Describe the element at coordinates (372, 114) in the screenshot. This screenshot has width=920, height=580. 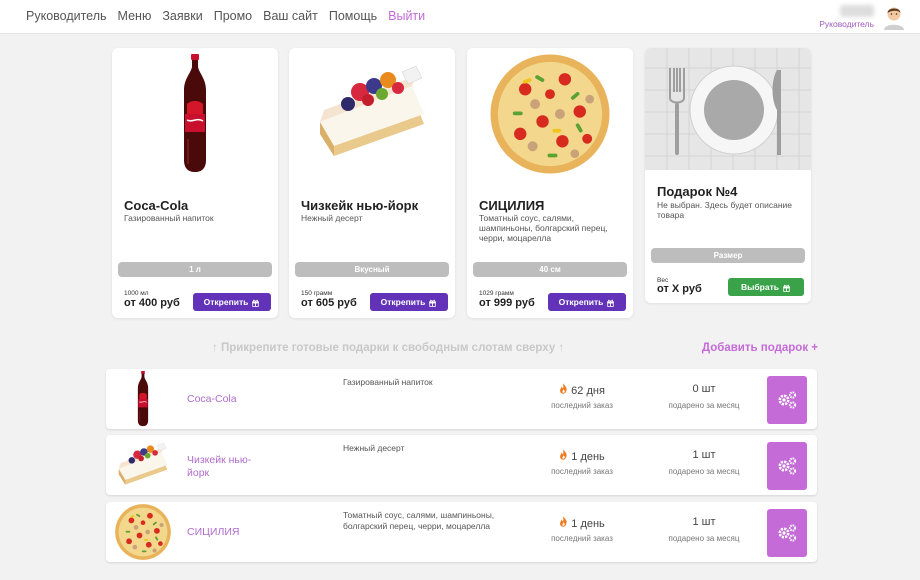
I see `product-image-cheesecake` at that location.